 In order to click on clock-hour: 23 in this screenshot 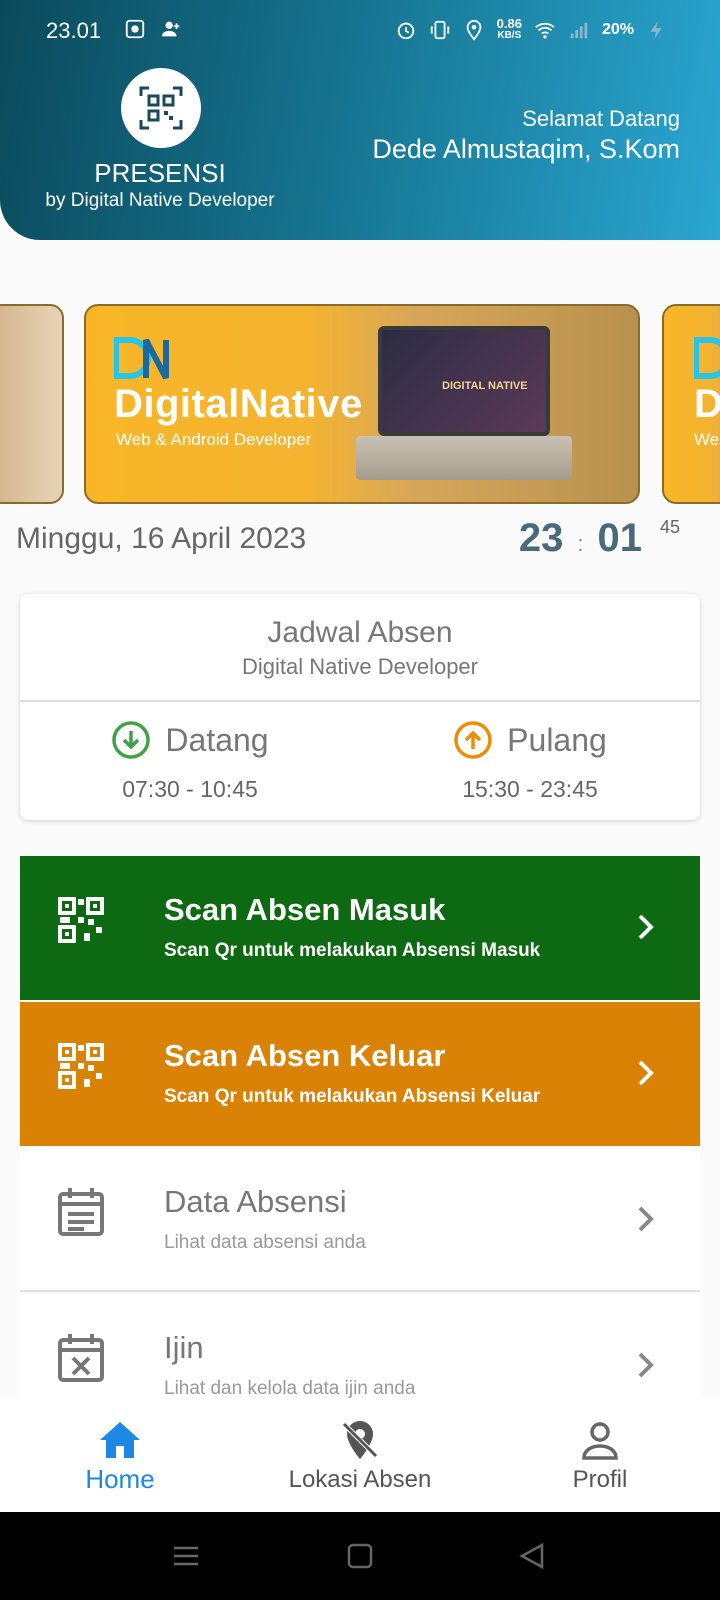, I will do `click(541, 538)`.